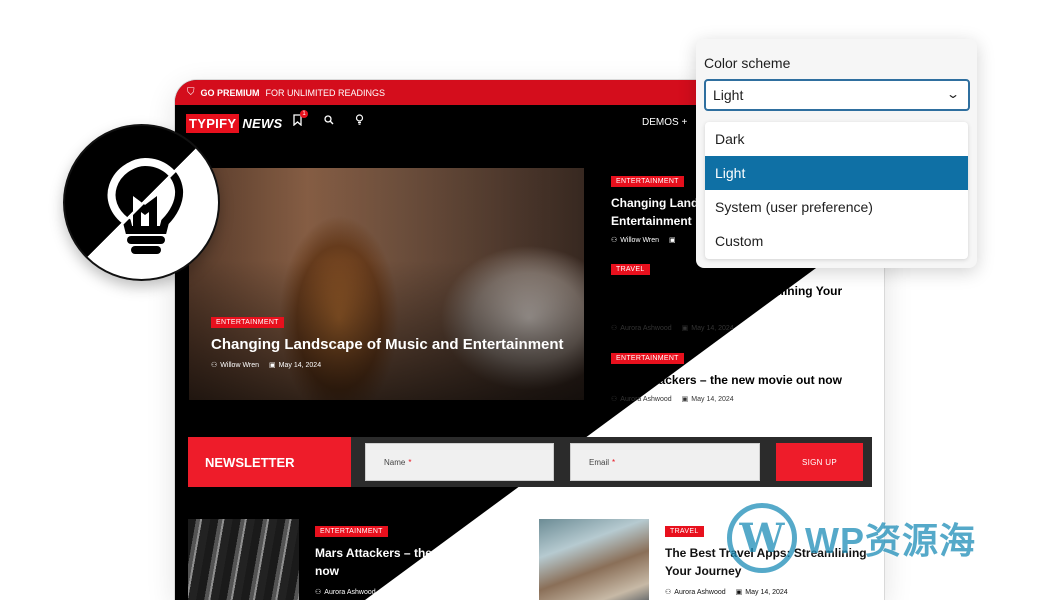  What do you see at coordinates (836, 241) in the screenshot?
I see `option-custom: Custom` at bounding box center [836, 241].